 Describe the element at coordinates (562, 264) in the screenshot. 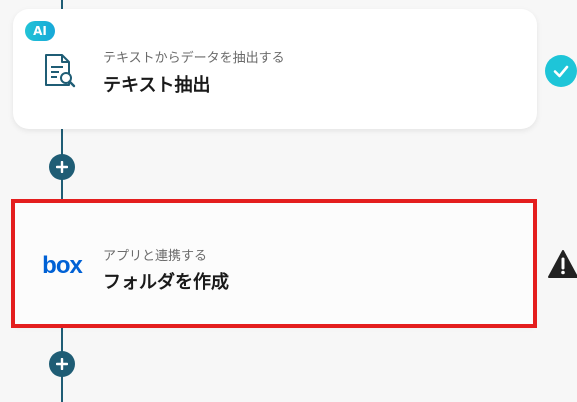

I see `warning-icon` at that location.